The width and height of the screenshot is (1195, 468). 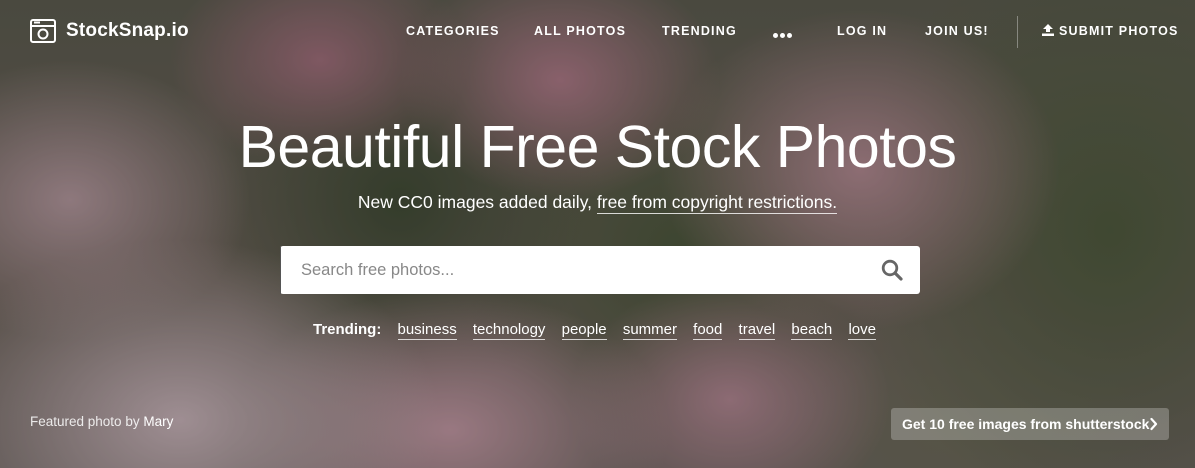 I want to click on subtitle-text: New CC0 images added daily,, so click(x=477, y=202).